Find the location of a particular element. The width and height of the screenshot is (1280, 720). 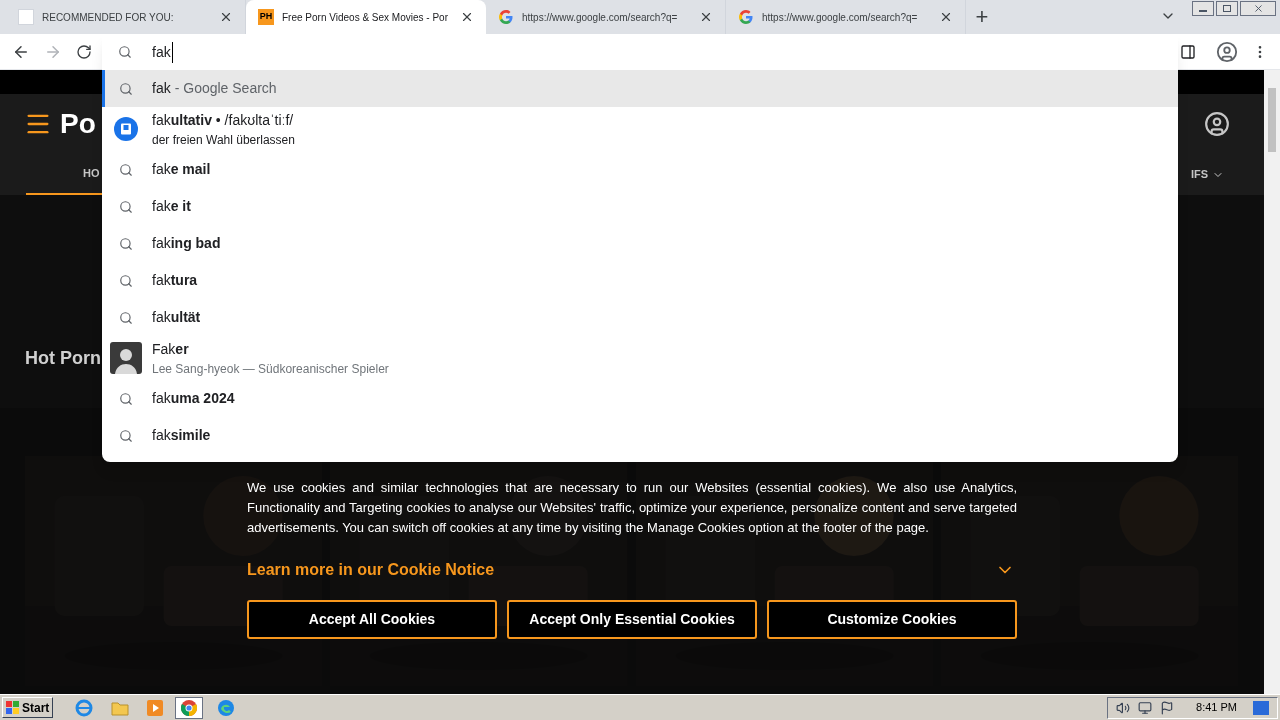

suggestion-item: fakultativ • /fakʊltaˈtiːf/ der freien Wahl überlassen is located at coordinates (640, 129).